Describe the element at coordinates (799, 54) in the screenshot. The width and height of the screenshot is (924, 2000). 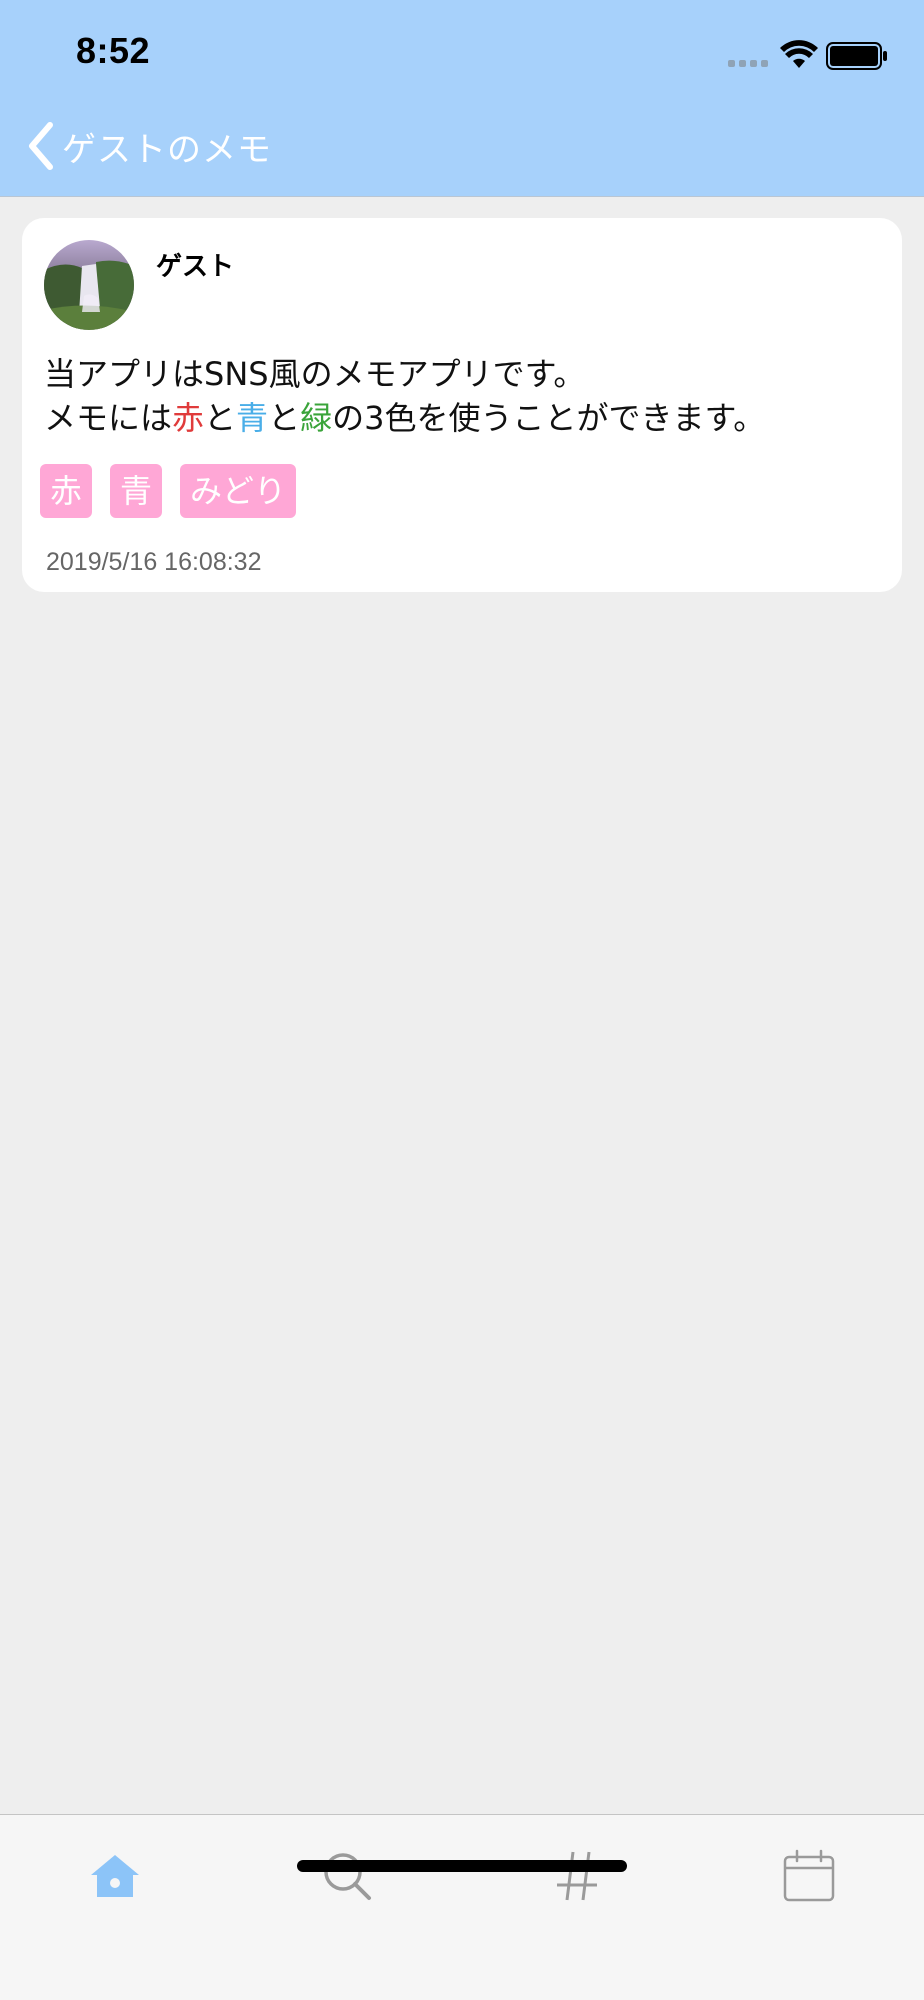
I see `wifi-icon` at that location.